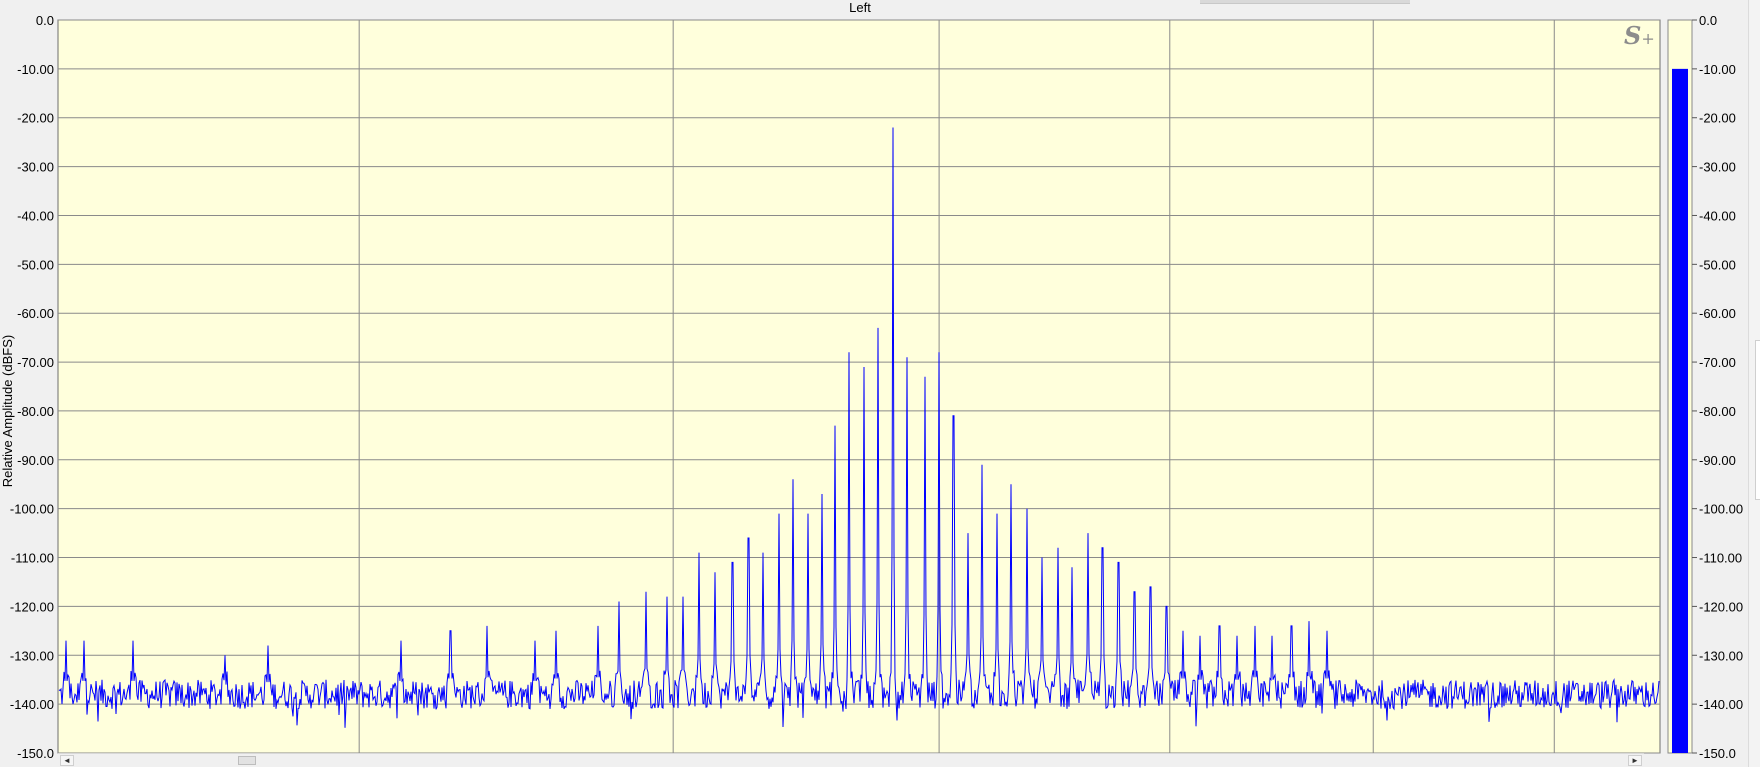 This screenshot has height=767, width=1760. What do you see at coordinates (35, 313) in the screenshot?
I see `y-tick-label: -60.00` at bounding box center [35, 313].